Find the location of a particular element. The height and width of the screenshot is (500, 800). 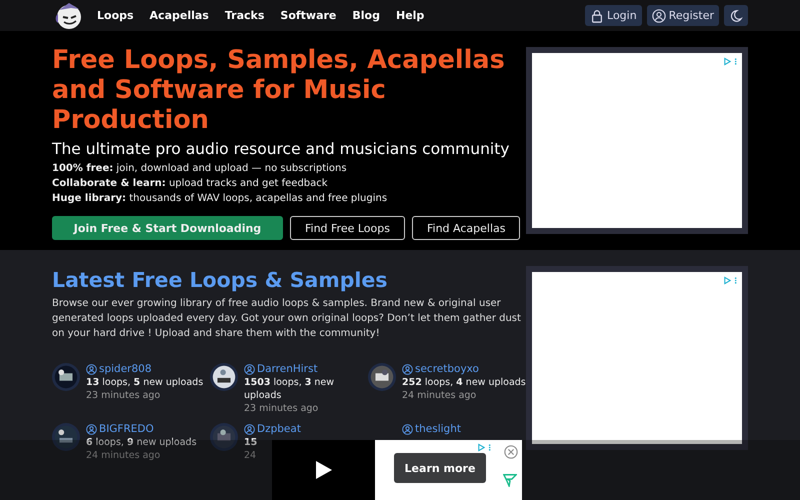

nav-link: Acapellas is located at coordinates (179, 15).